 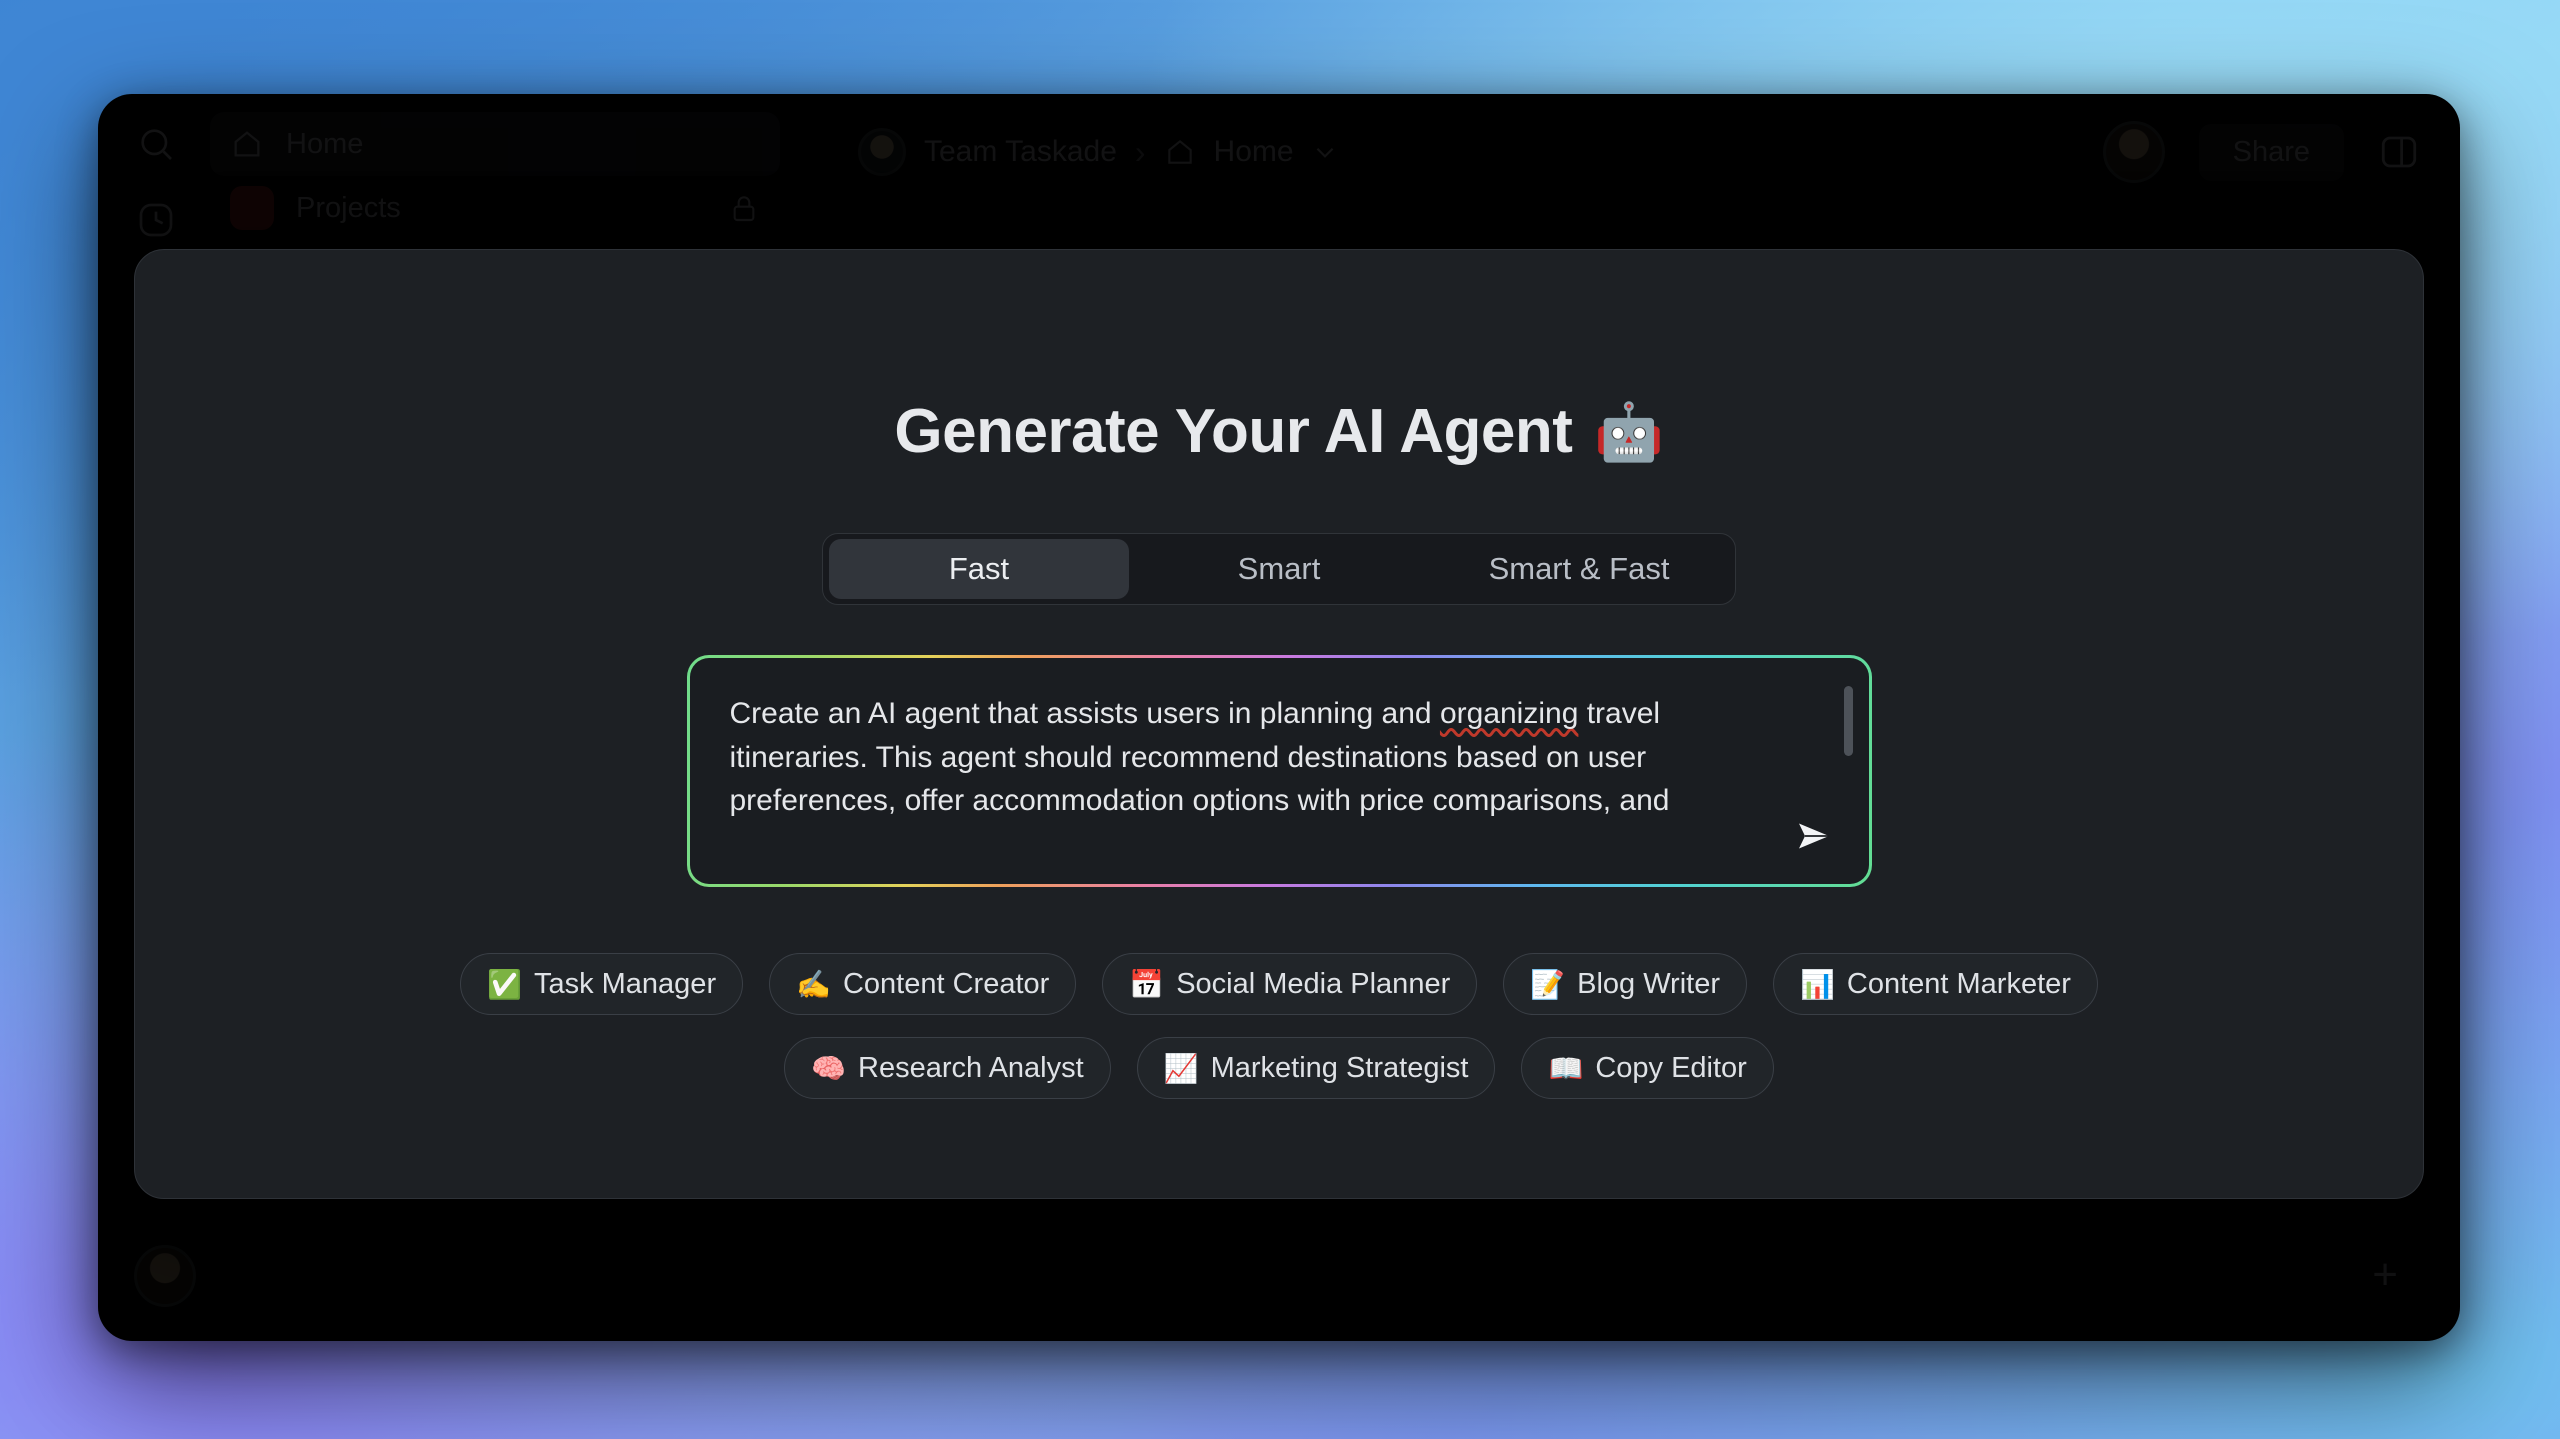 I want to click on breadcrumb: Team Taskade › Home, so click(x=1098, y=152).